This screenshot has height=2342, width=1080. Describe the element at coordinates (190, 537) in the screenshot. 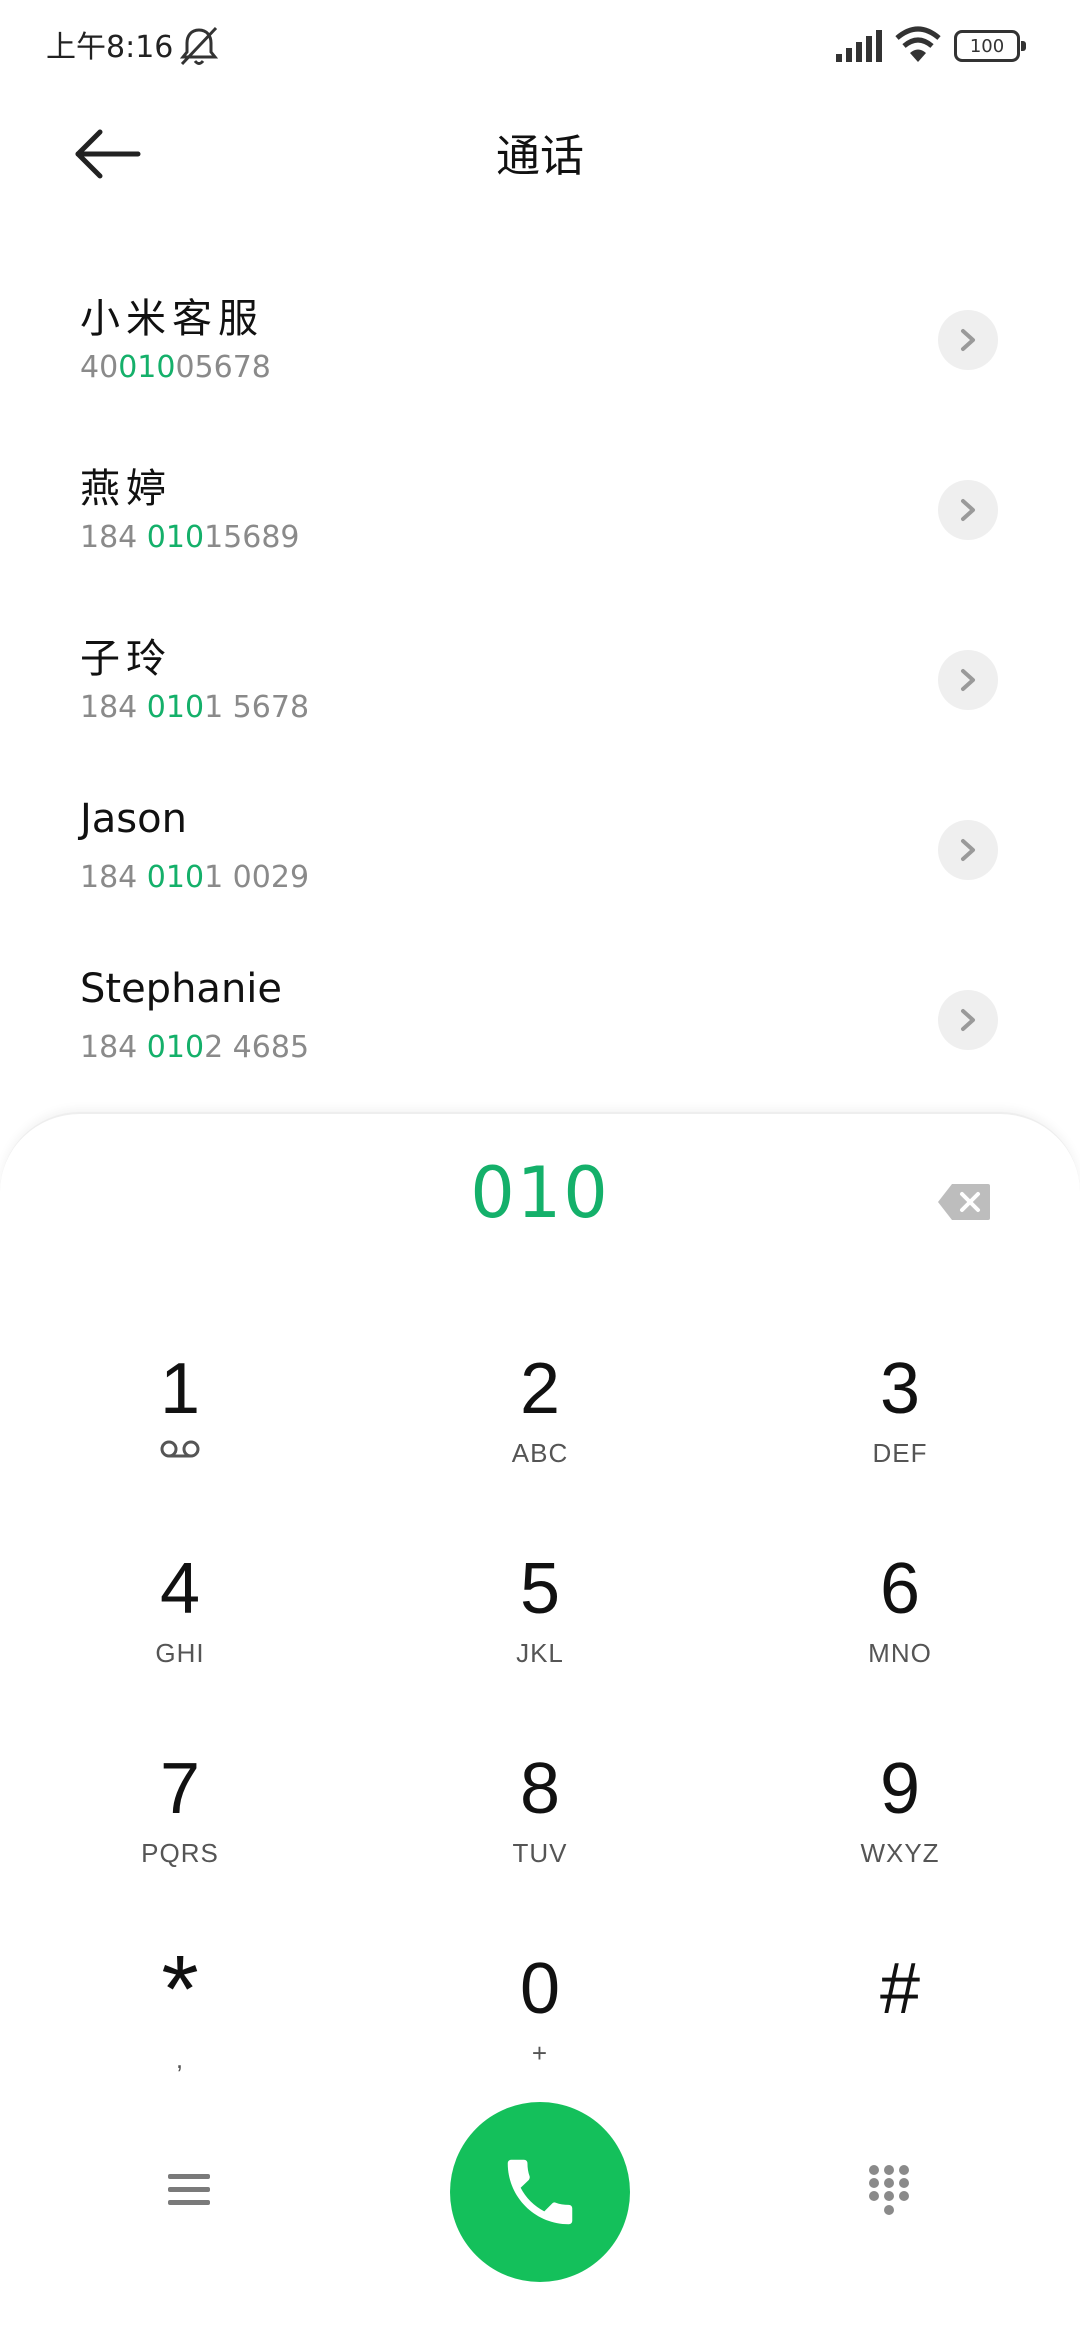

I see `contact-number: 184 01015689` at that location.